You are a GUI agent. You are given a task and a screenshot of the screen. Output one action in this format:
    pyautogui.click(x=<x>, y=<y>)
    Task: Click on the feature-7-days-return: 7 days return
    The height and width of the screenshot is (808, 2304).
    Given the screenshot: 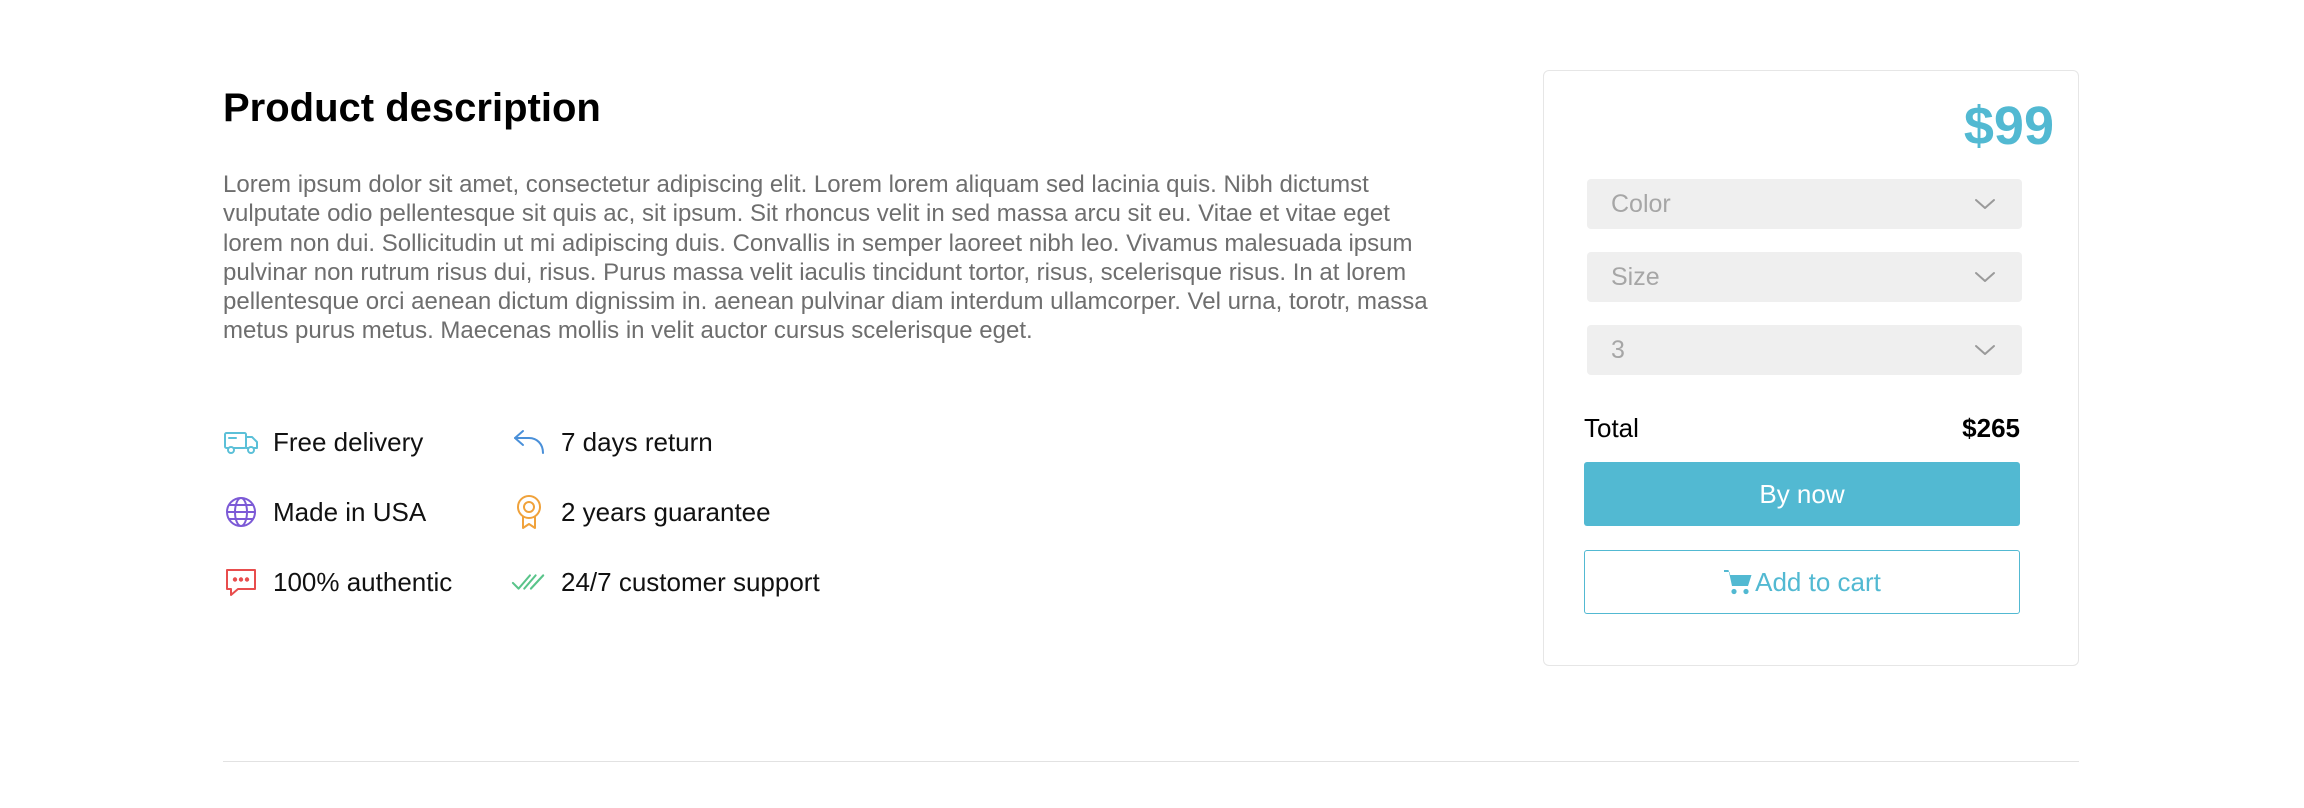 What is the action you would take?
    pyautogui.click(x=671, y=442)
    